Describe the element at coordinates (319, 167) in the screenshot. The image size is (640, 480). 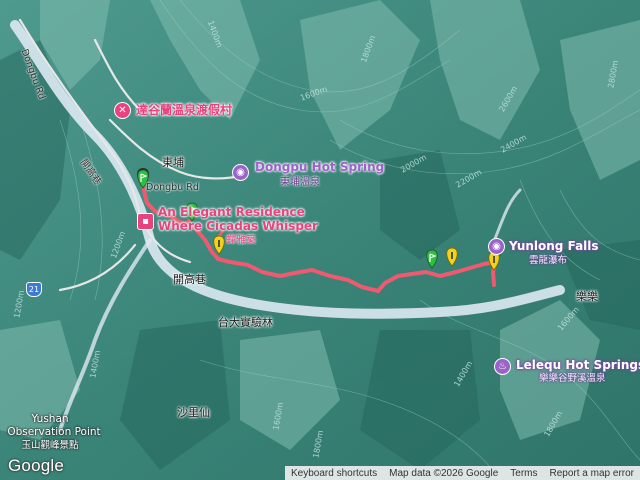
I see `dongpu-hot-spring-label: Dongpu Hot Spring` at that location.